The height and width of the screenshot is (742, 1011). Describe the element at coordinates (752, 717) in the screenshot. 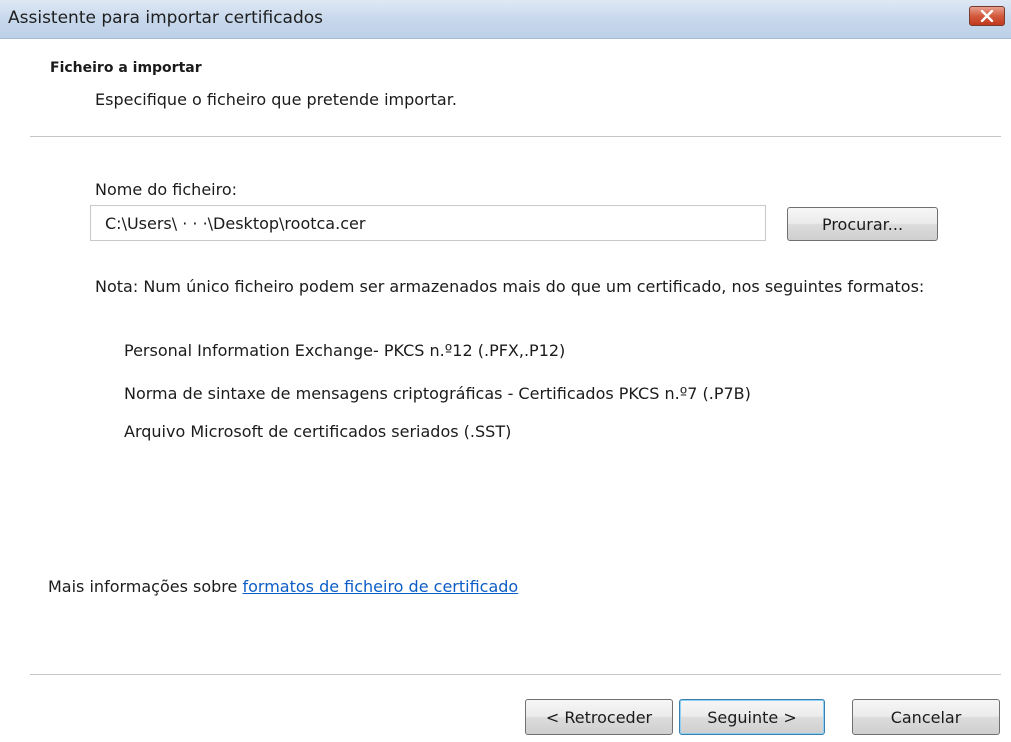

I see `next-button: Seguinte >` at that location.